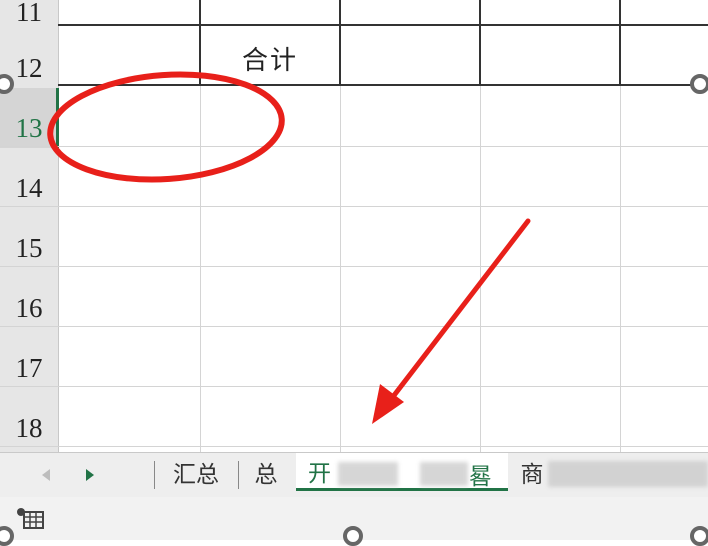  Describe the element at coordinates (319, 473) in the screenshot. I see `tab-label: 开` at that location.